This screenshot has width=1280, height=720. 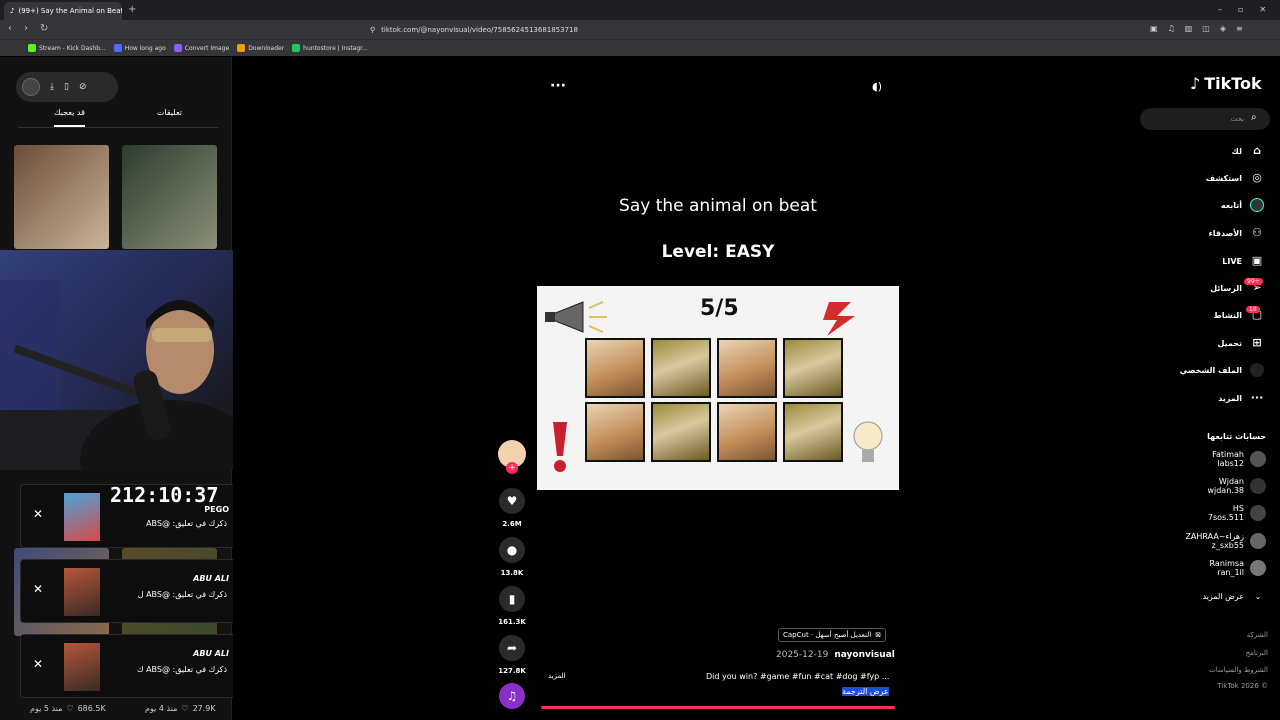 What do you see at coordinates (839, 319) in the screenshot?
I see `lightning-icon` at bounding box center [839, 319].